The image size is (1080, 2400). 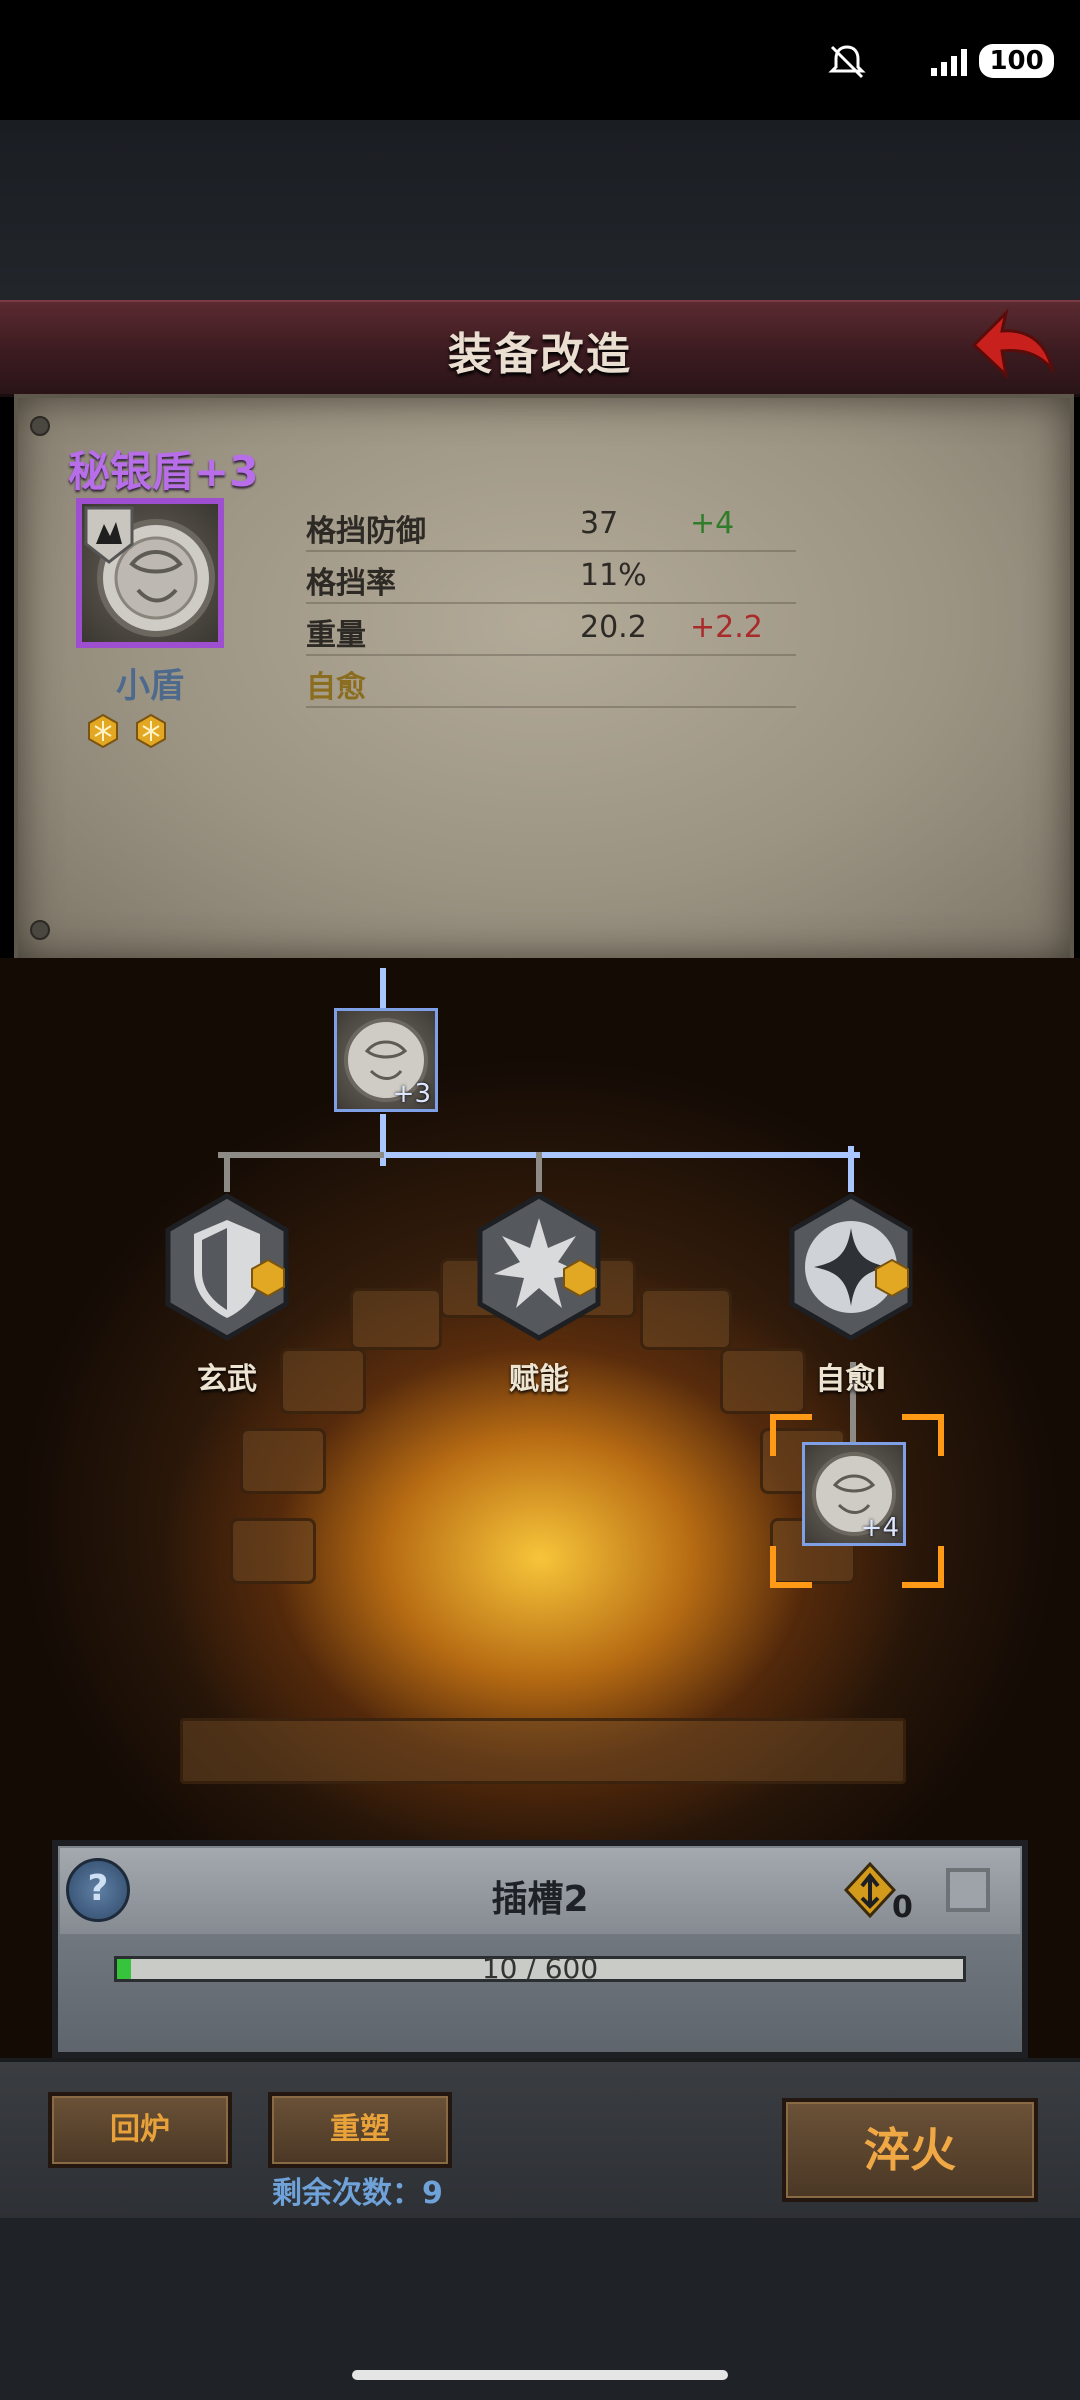 I want to click on stat-value: 20.2, so click(x=613, y=627).